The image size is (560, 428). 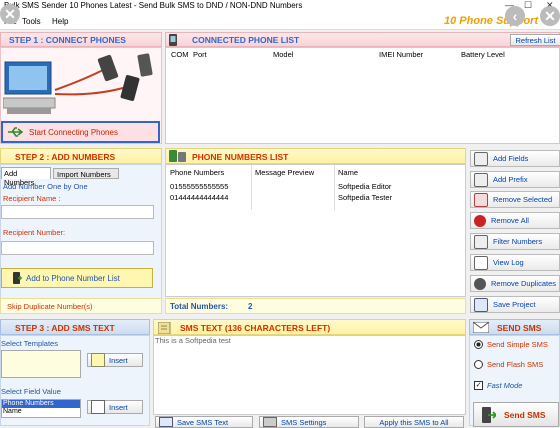 I want to click on remove-selected-button: Remove Selected, so click(x=515, y=199).